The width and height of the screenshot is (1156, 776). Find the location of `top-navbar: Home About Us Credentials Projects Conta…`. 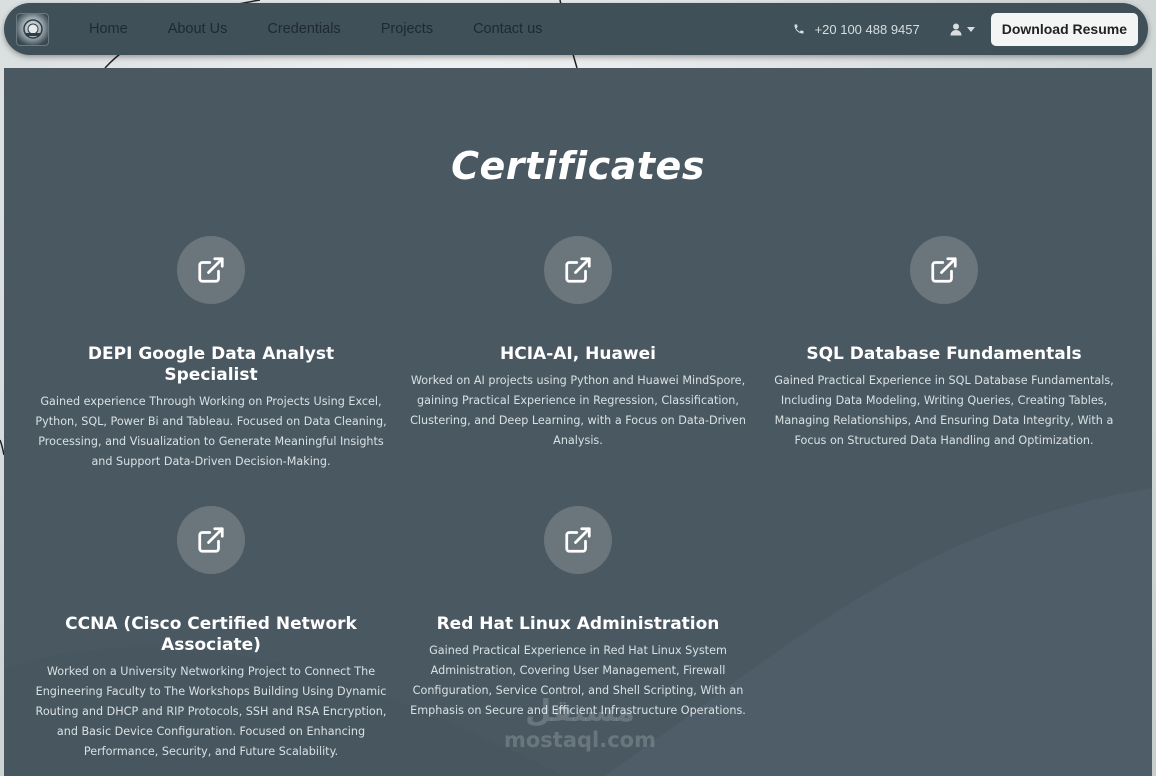

top-navbar: Home About Us Credentials Projects Conta… is located at coordinates (576, 29).